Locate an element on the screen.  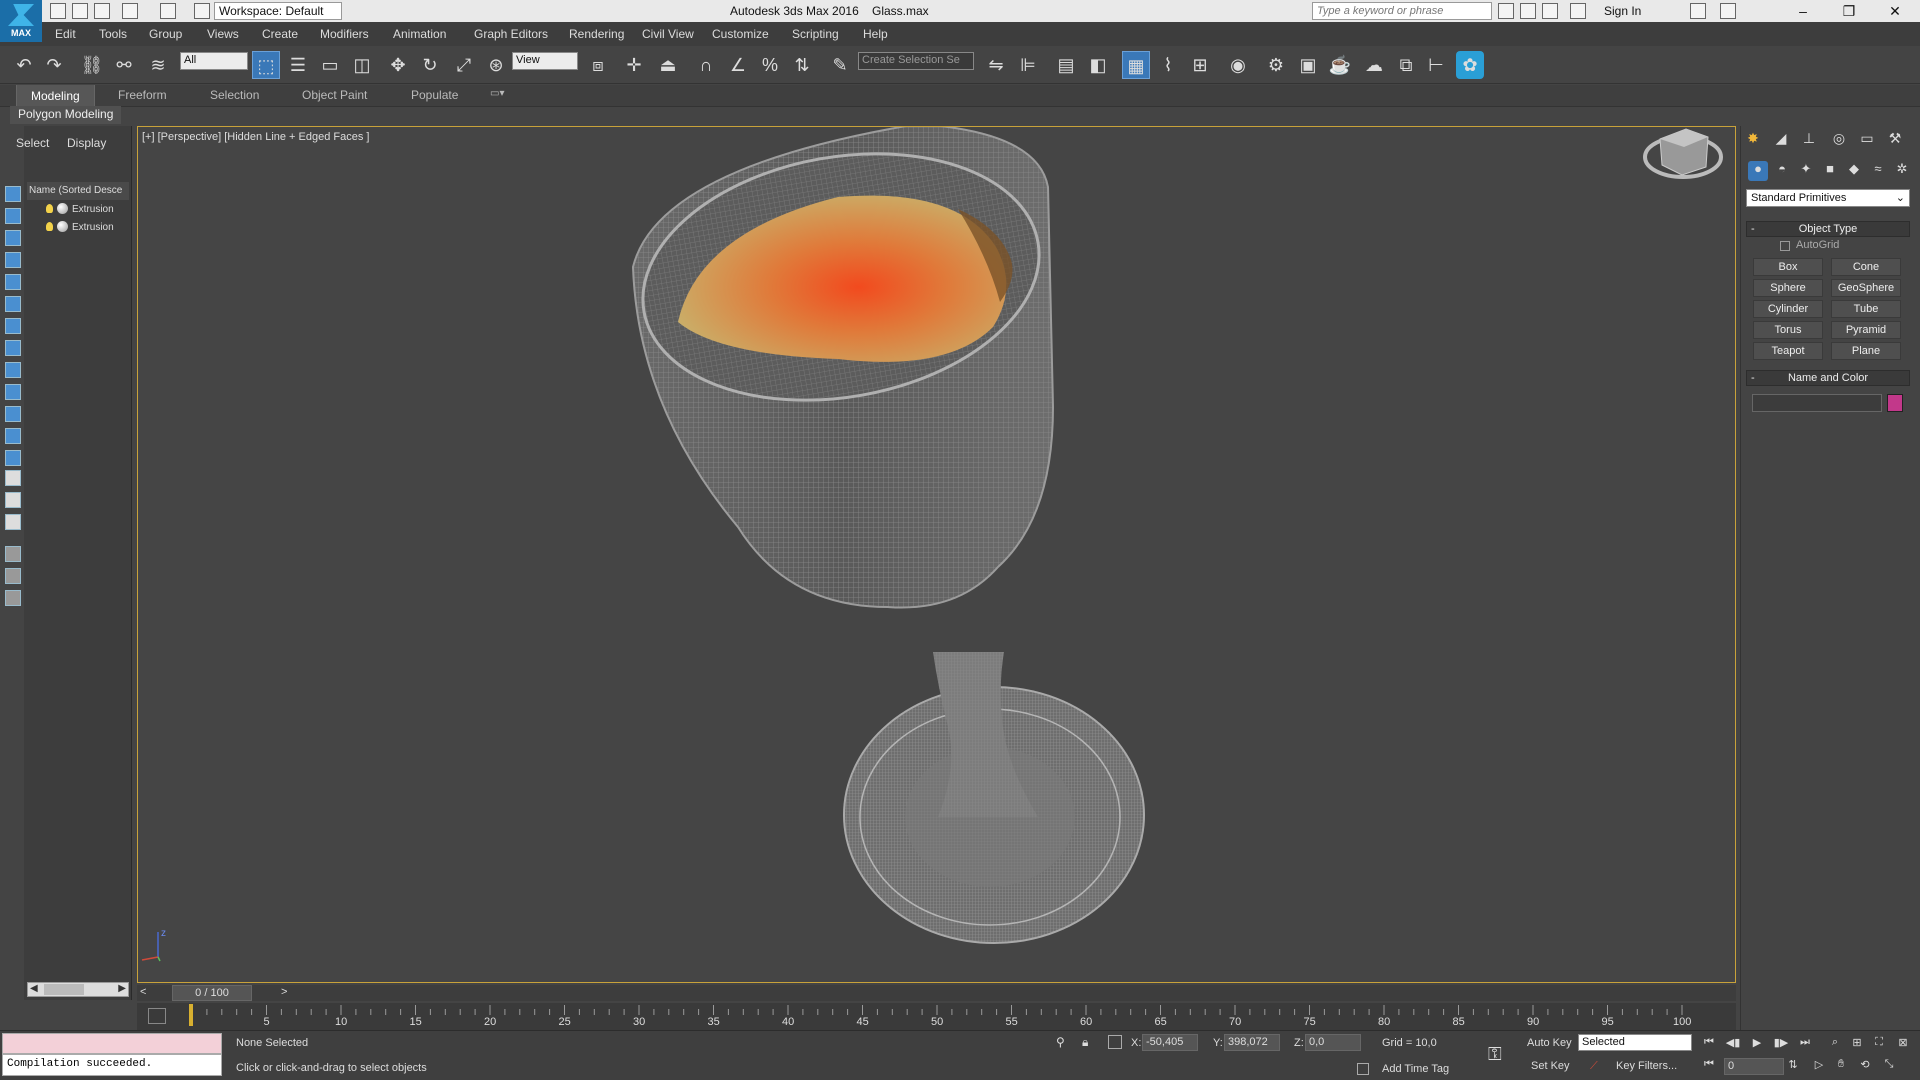
edit-named-selection-icon: ✎ is located at coordinates (840, 65).